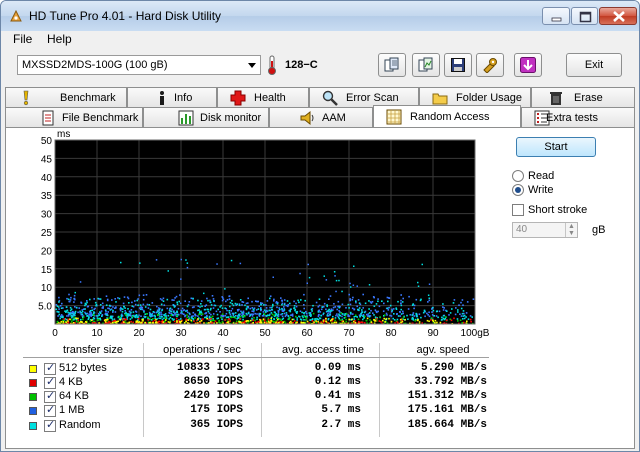  Describe the element at coordinates (571, 230) in the screenshot. I see `spinner-arrows-icon: ▲ ▼` at that location.